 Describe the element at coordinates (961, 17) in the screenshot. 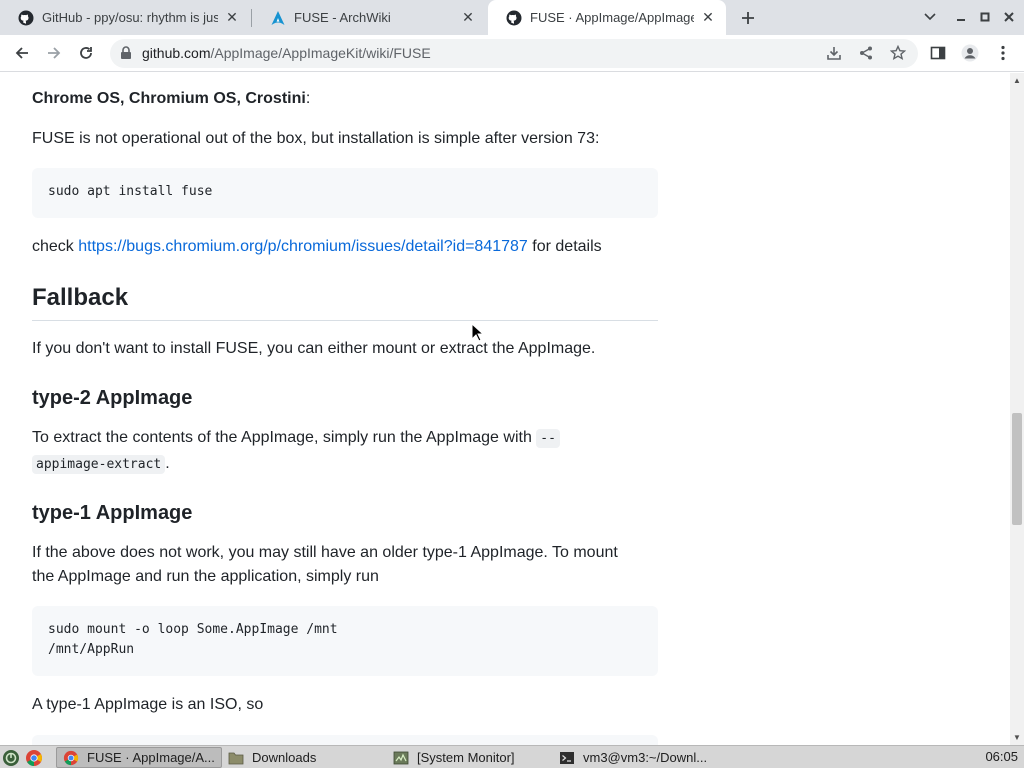

I see `minimize-button` at that location.